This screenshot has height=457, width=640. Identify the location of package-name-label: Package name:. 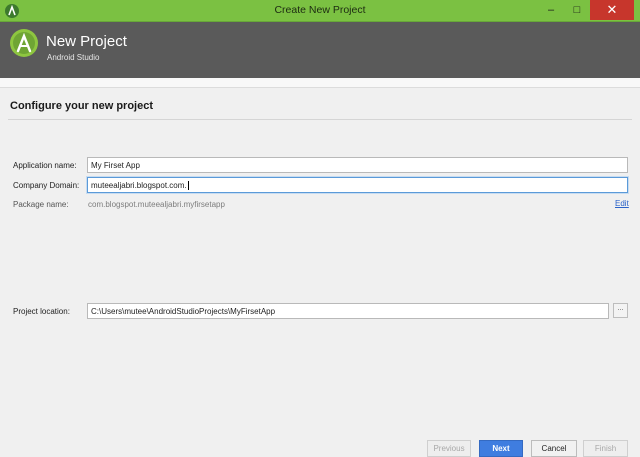
(41, 204).